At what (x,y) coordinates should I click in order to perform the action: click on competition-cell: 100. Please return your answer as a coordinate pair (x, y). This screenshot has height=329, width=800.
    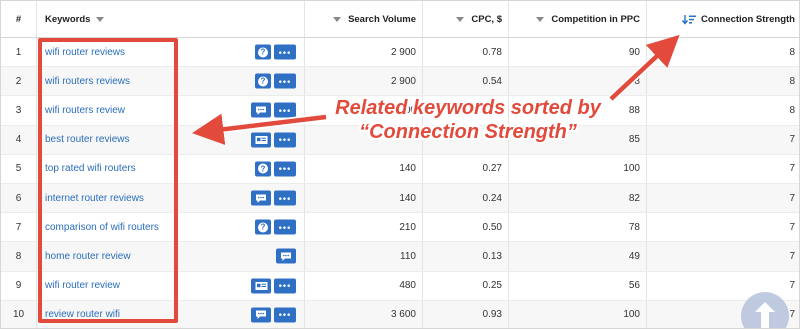
    Looking at the image, I should click on (578, 168).